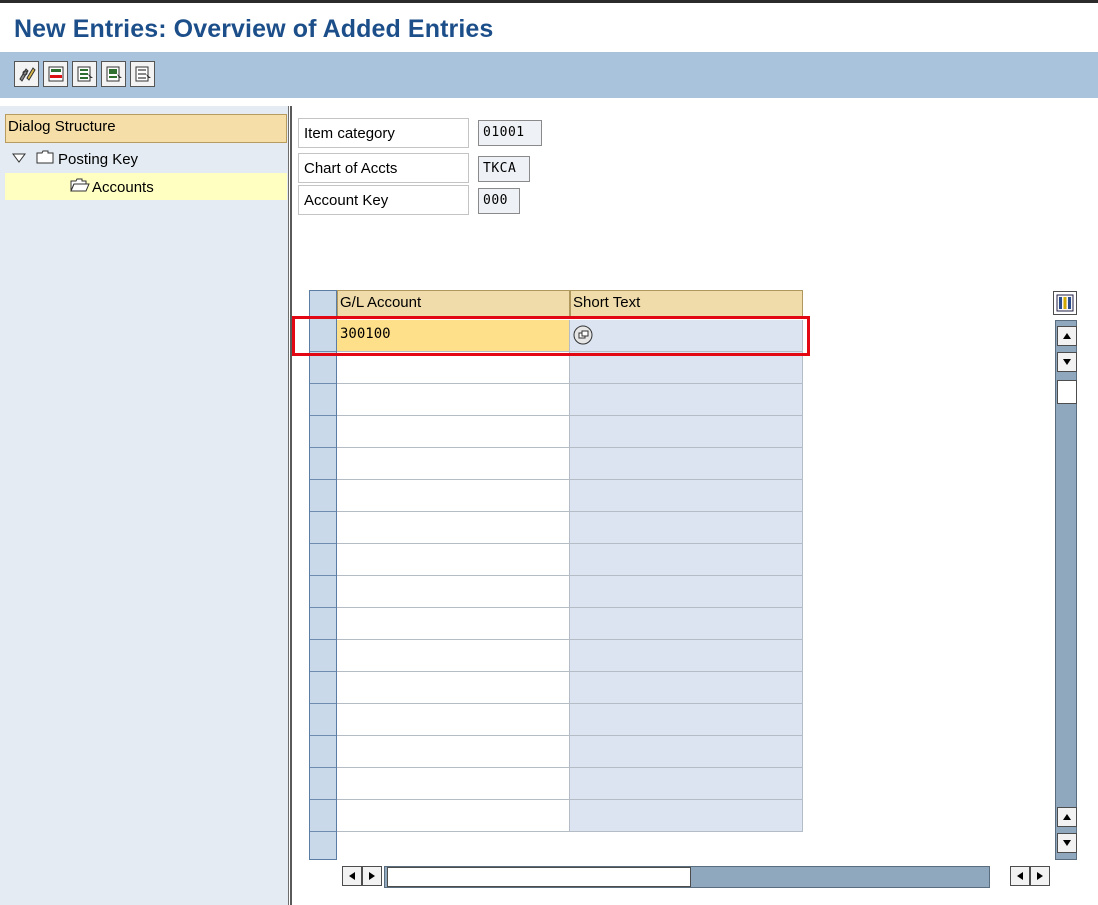  Describe the element at coordinates (142, 74) in the screenshot. I see `deselect-all-icon` at that location.